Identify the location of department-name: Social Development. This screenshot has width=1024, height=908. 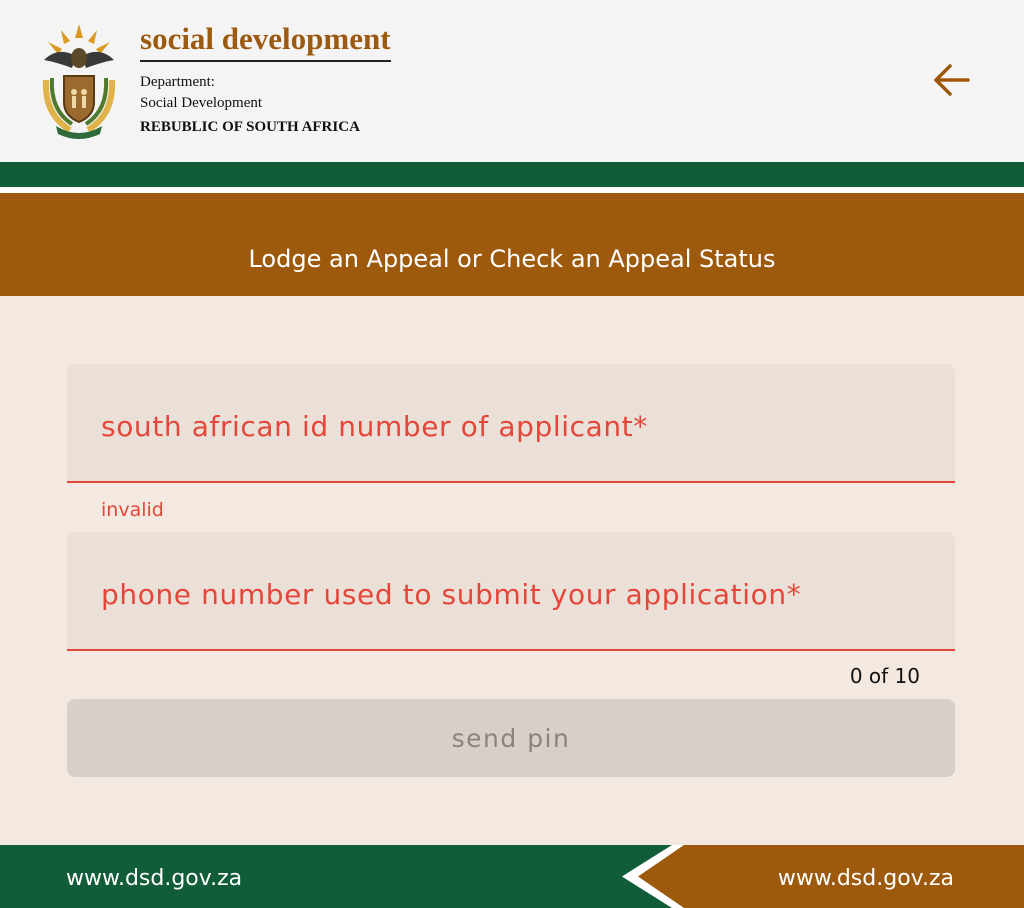
(201, 103).